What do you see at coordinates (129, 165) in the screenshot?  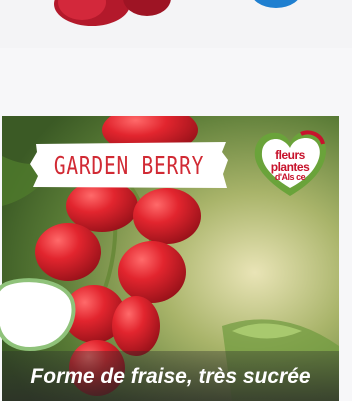 I see `product-title: GARDEN BERRY` at bounding box center [129, 165].